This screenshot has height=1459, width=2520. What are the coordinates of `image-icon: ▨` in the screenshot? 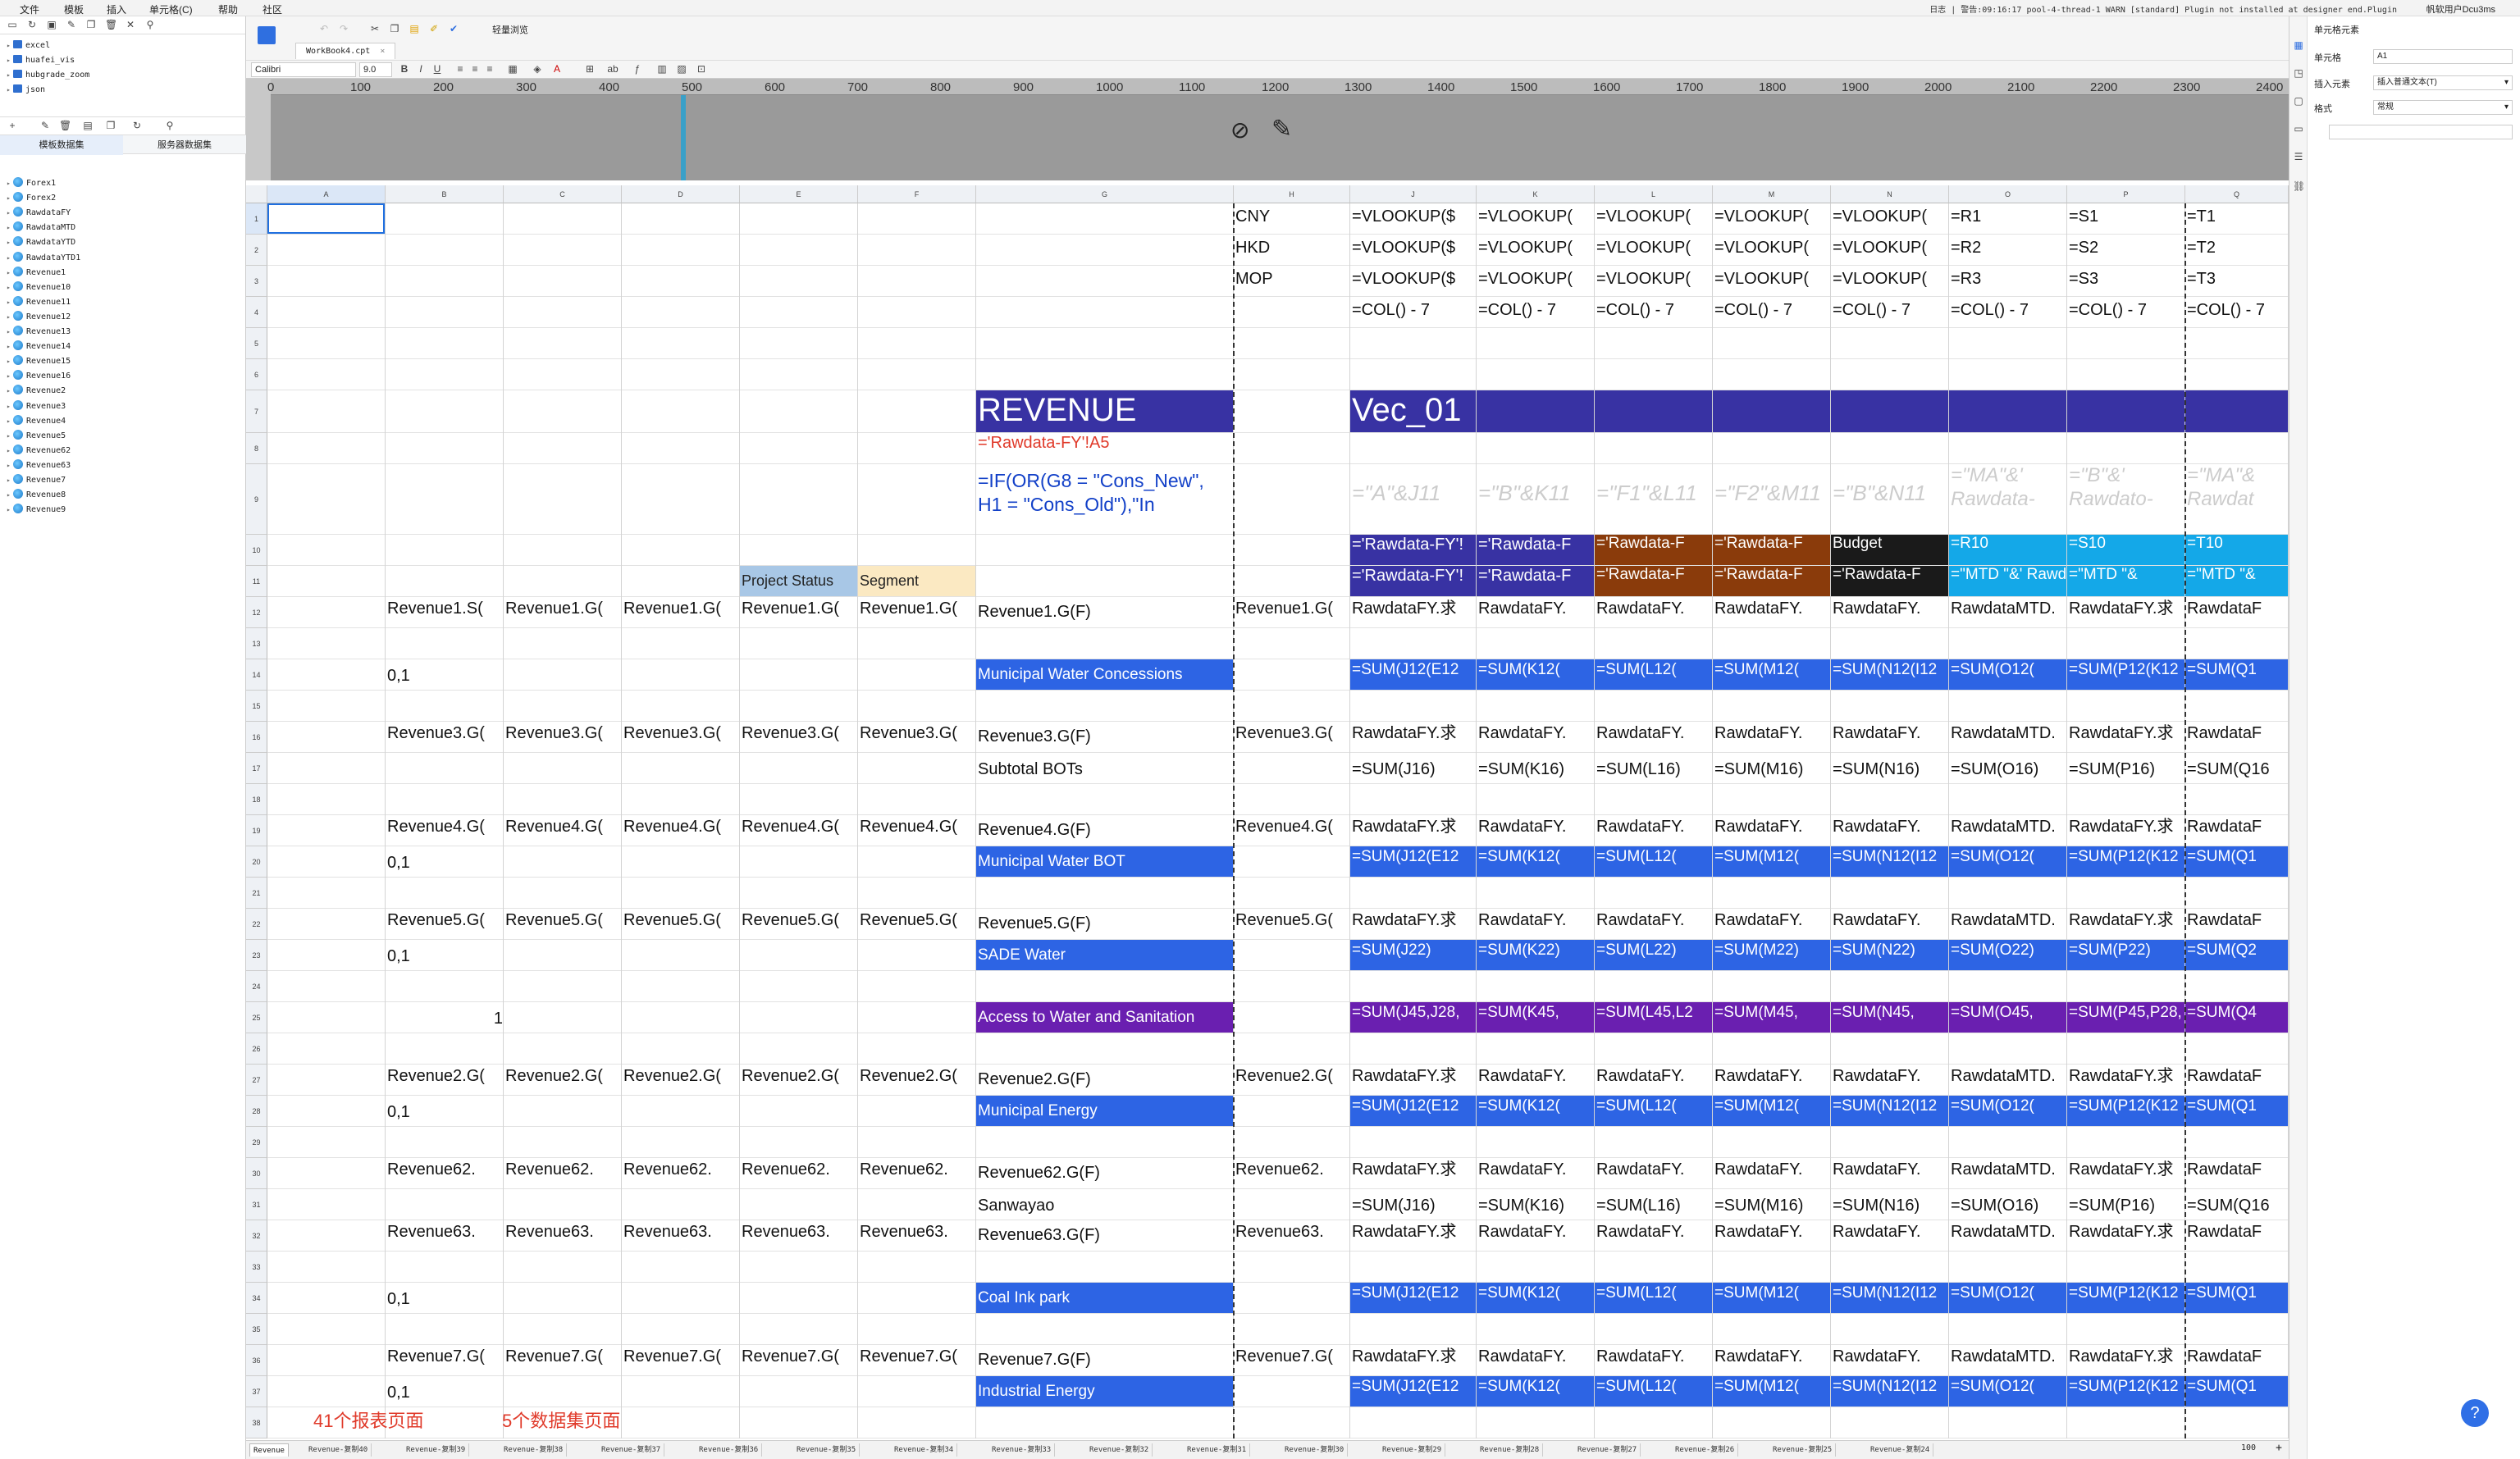 It's located at (682, 69).